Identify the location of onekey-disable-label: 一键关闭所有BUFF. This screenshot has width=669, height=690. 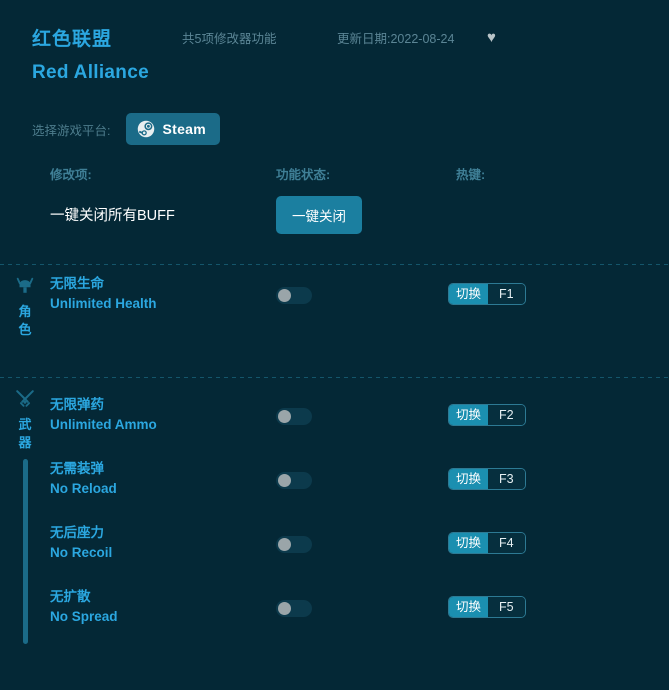
(112, 216).